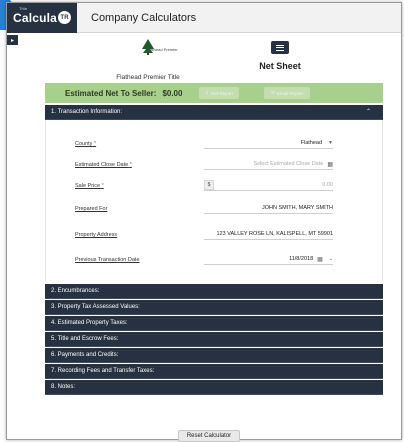 This screenshot has width=404, height=442. I want to click on get-report-label: Get Report, so click(221, 93).